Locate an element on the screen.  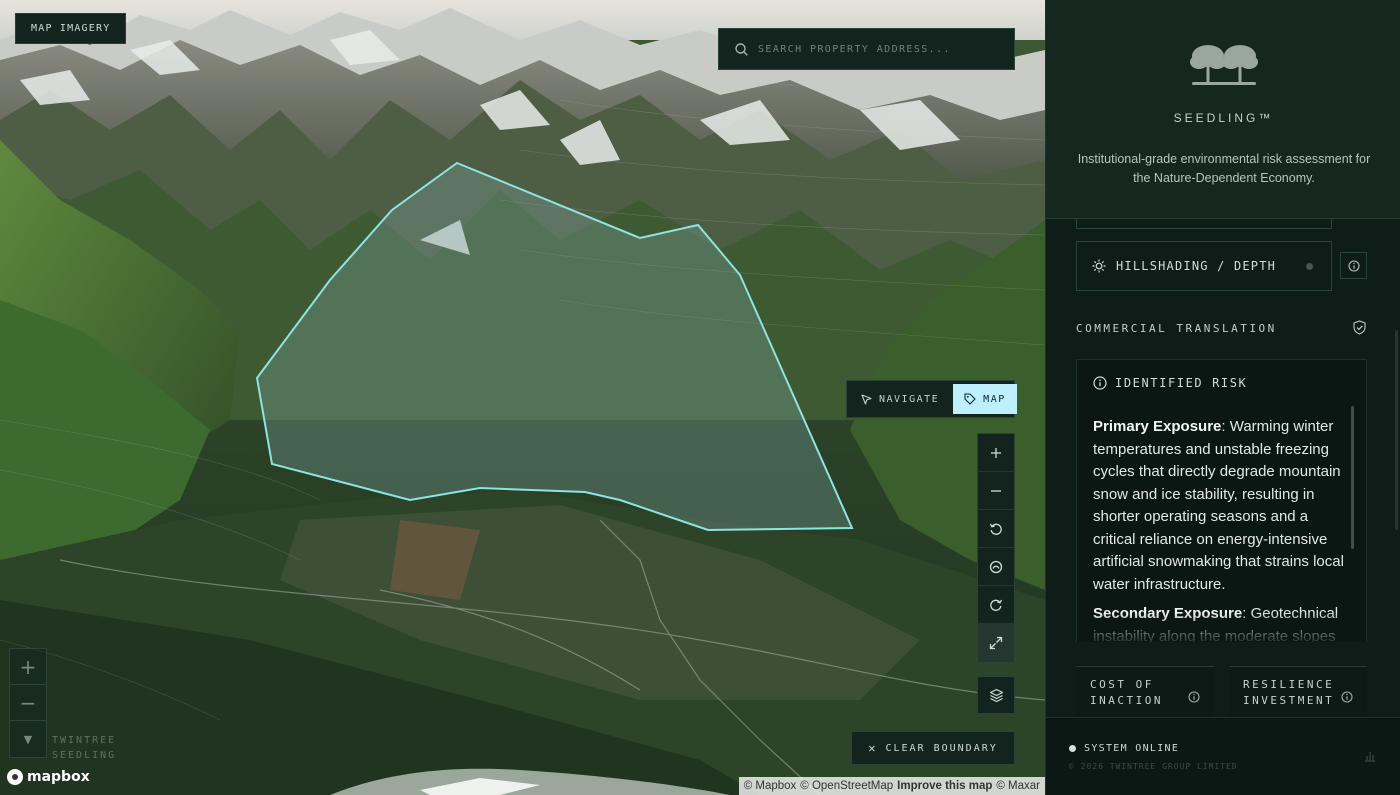
attribution-maxar: © Maxar is located at coordinates (1018, 786).